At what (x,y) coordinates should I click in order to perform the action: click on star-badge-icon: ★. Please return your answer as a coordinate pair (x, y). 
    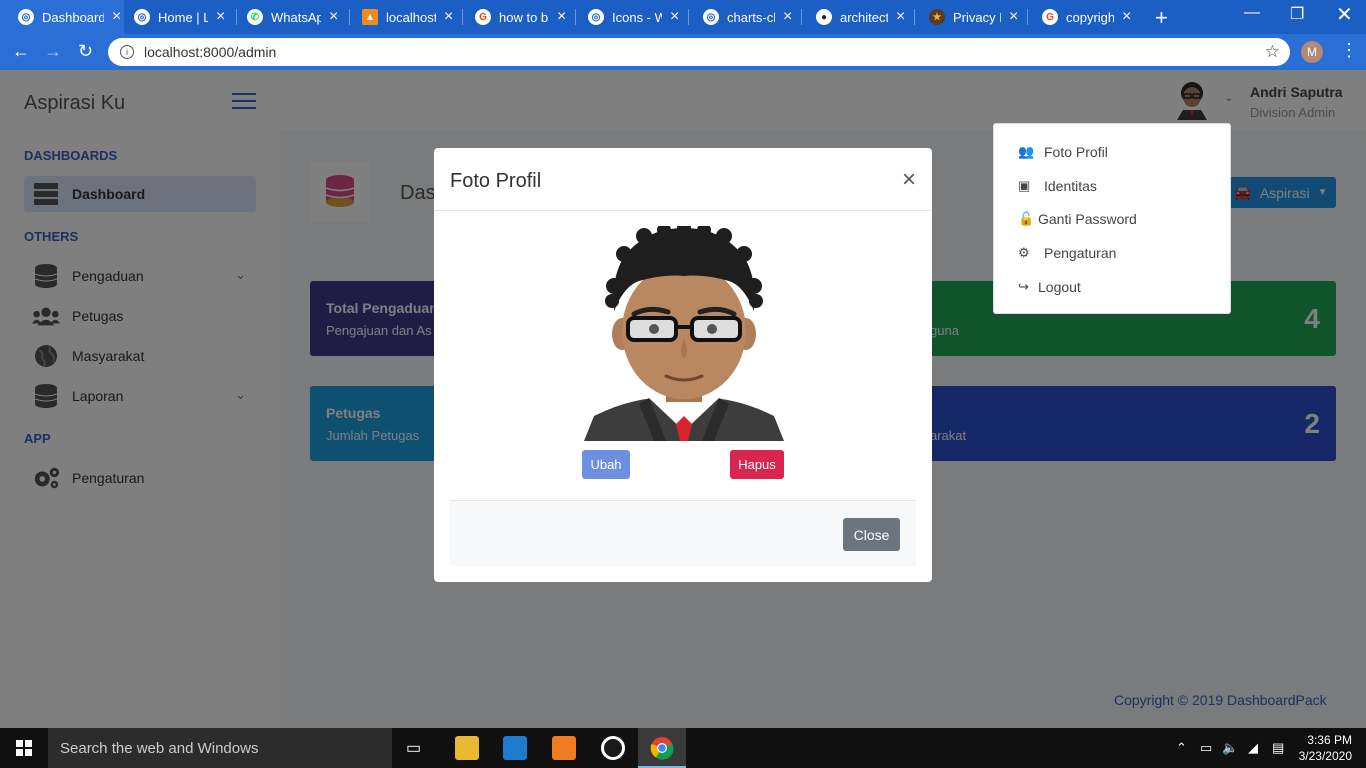
    Looking at the image, I should click on (937, 17).